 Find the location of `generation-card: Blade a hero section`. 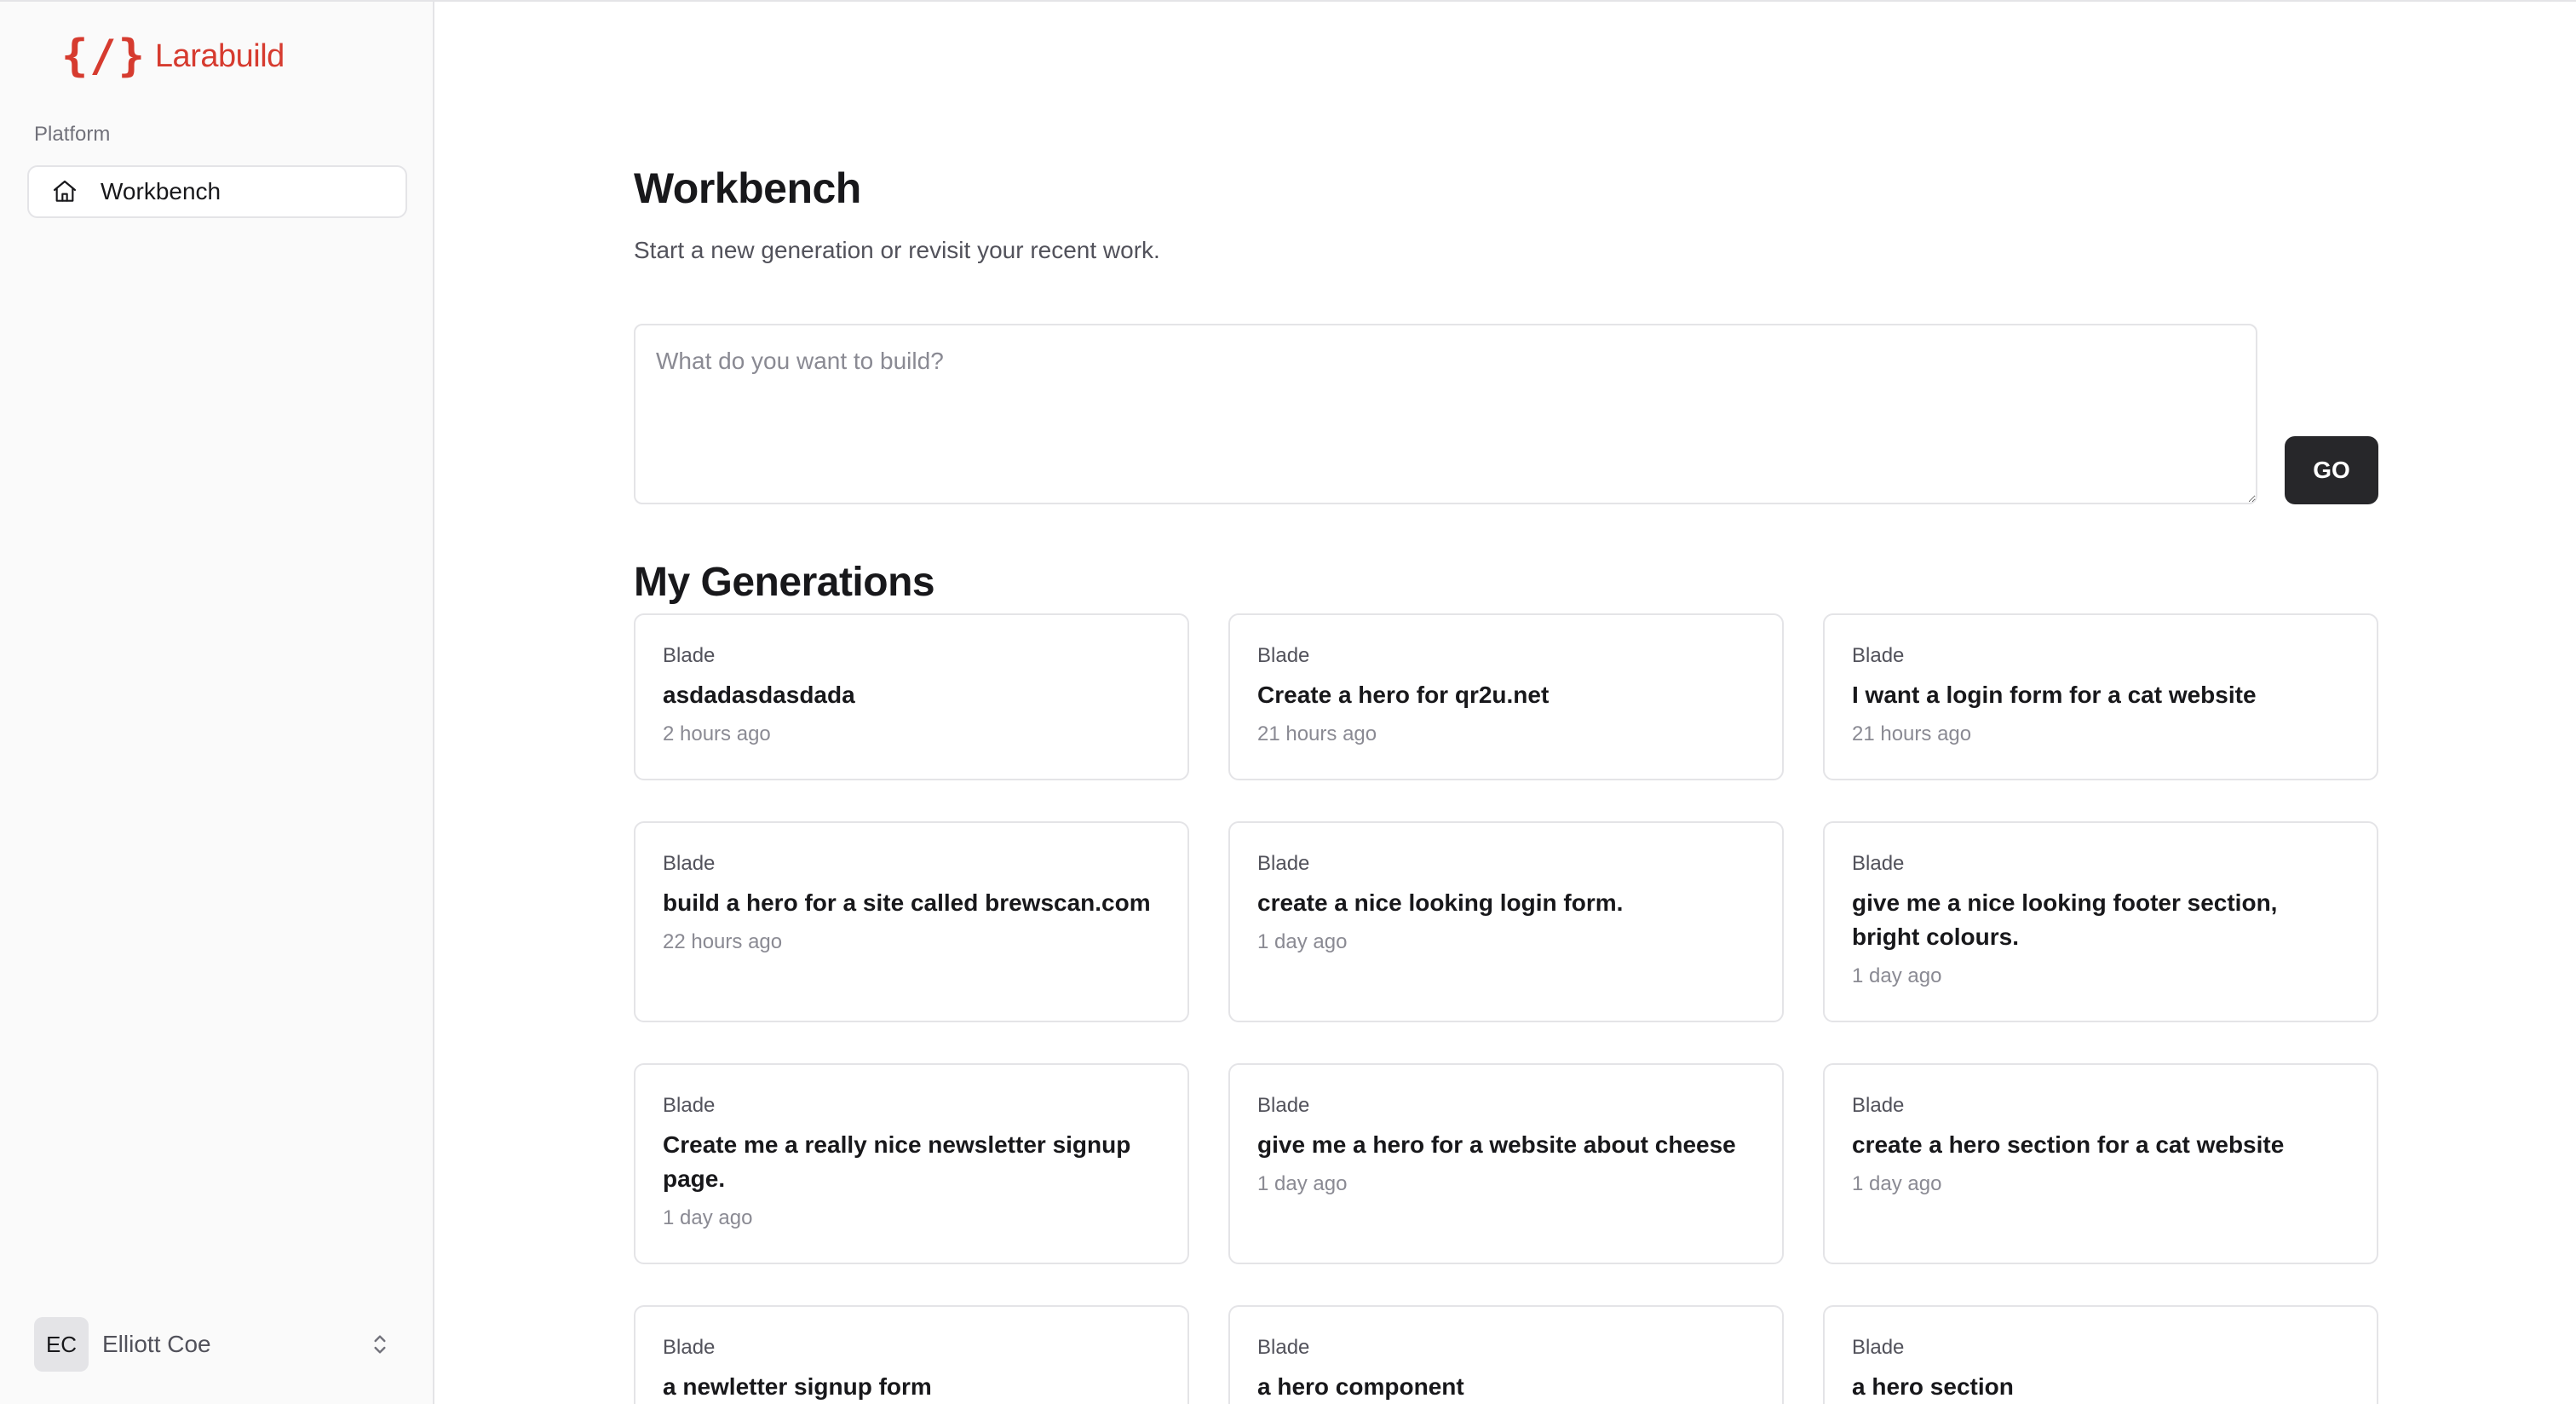

generation-card: Blade a hero section is located at coordinates (2100, 1354).